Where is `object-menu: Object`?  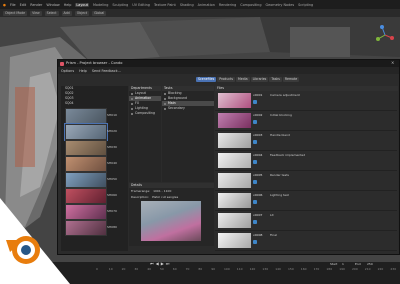 object-menu: Object is located at coordinates (82, 13).